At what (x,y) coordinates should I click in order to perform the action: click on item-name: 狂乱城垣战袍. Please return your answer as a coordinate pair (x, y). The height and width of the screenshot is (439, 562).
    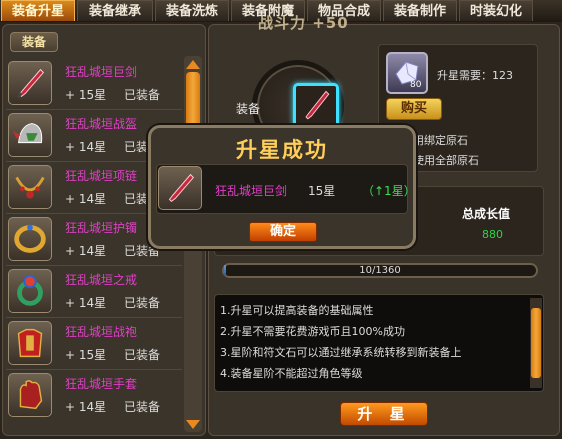
    Looking at the image, I should click on (101, 332).